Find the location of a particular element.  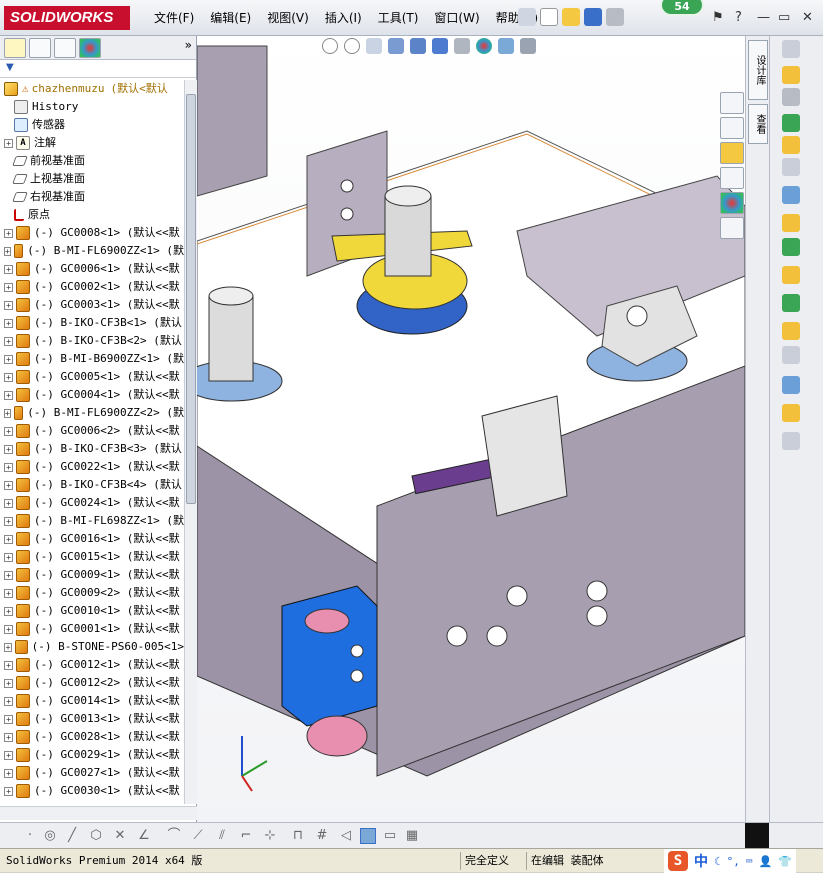

pink-roller is located at coordinates (337, 736).